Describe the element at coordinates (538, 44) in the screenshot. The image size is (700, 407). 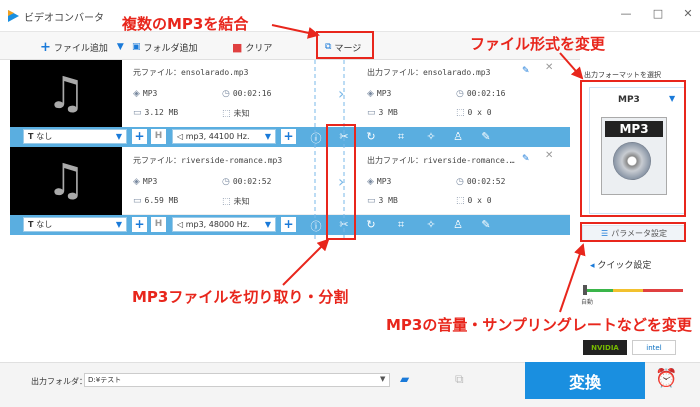
I see `annotation-format: ファイル形式を変更` at that location.